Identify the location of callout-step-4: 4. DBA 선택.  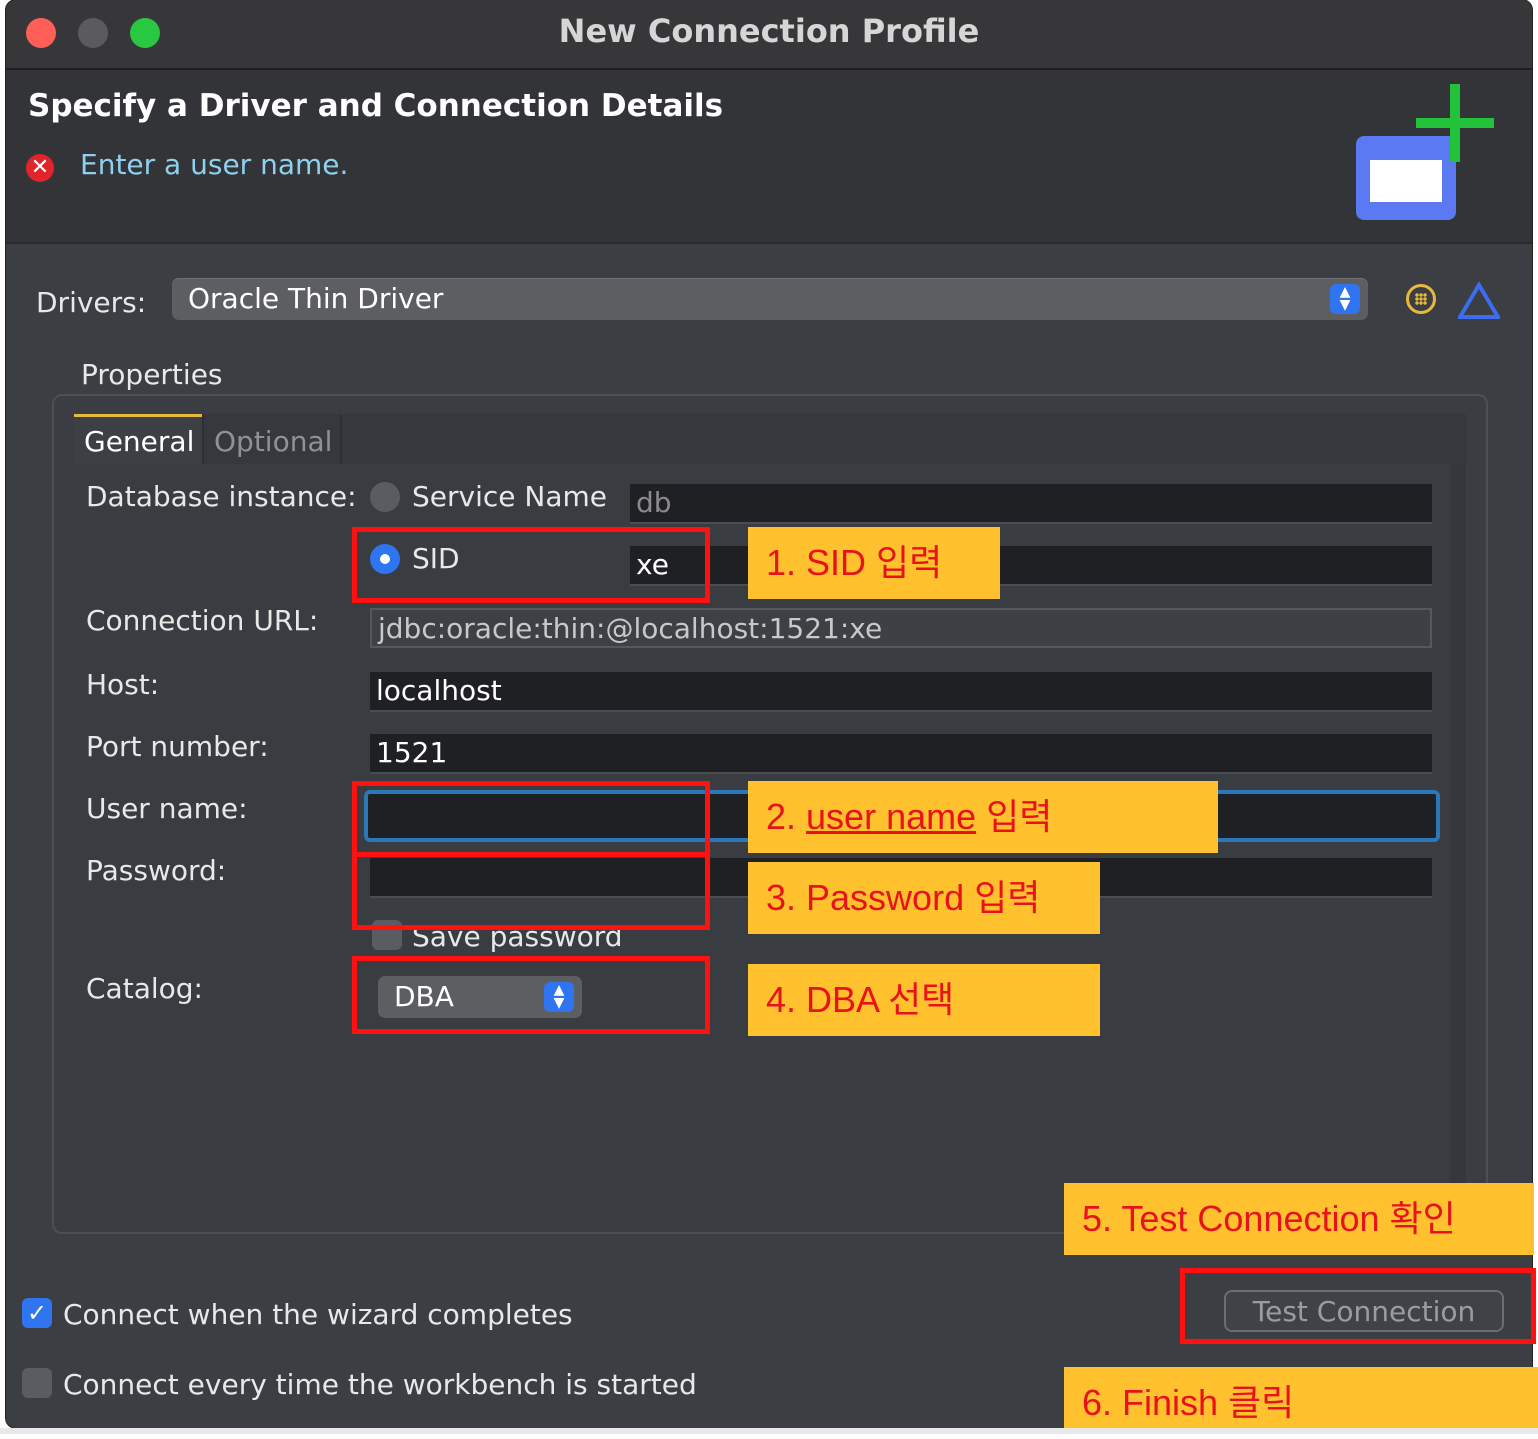
(924, 1000).